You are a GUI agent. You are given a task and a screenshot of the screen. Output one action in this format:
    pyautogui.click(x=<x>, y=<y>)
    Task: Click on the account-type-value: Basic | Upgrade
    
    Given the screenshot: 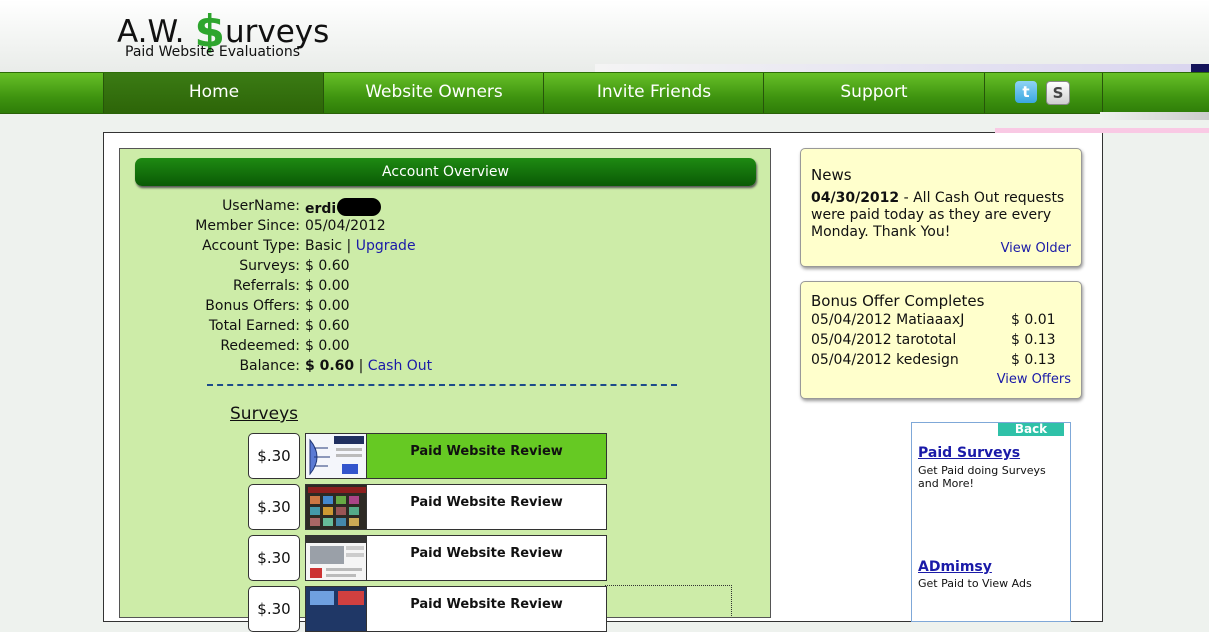 What is the action you would take?
    pyautogui.click(x=360, y=246)
    